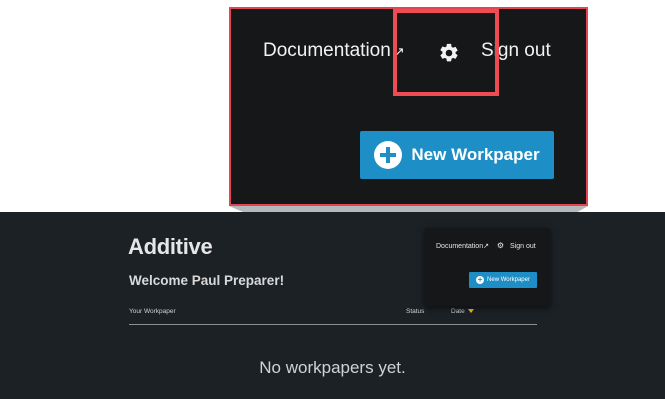  Describe the element at coordinates (480, 279) in the screenshot. I see `plus-circle-icon: +` at that location.